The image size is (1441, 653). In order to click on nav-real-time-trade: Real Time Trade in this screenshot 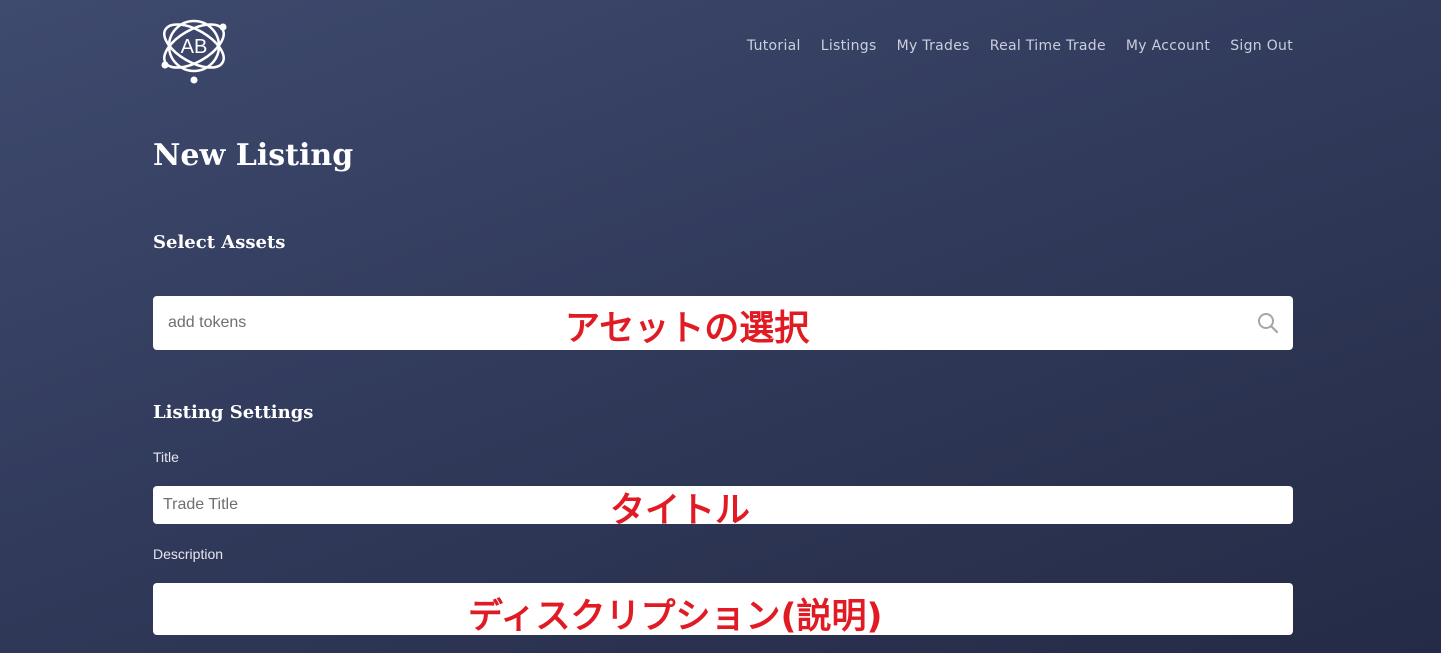, I will do `click(1048, 46)`.